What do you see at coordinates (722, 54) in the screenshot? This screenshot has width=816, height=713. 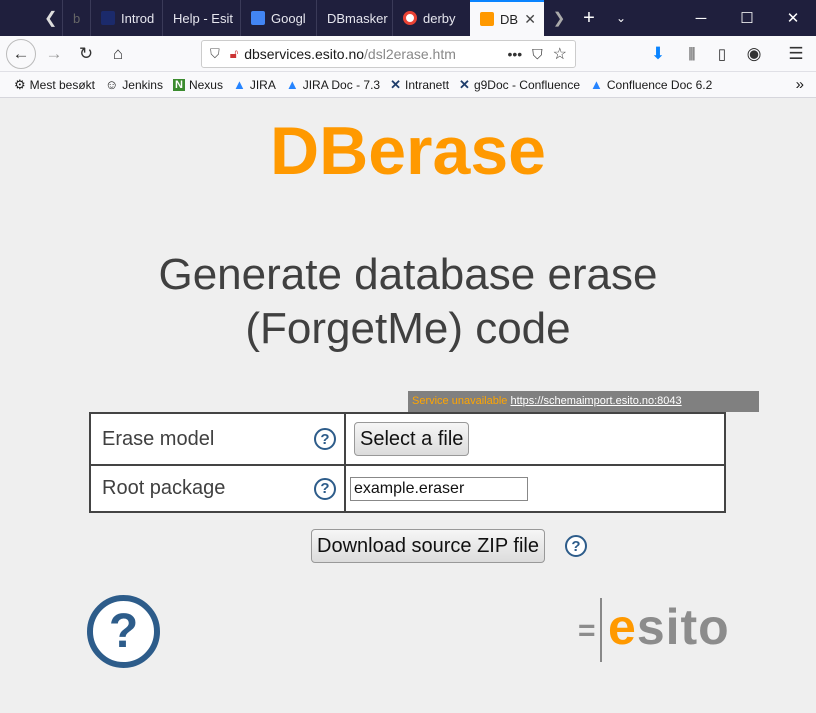 I see `sidebar-icon: ▯` at bounding box center [722, 54].